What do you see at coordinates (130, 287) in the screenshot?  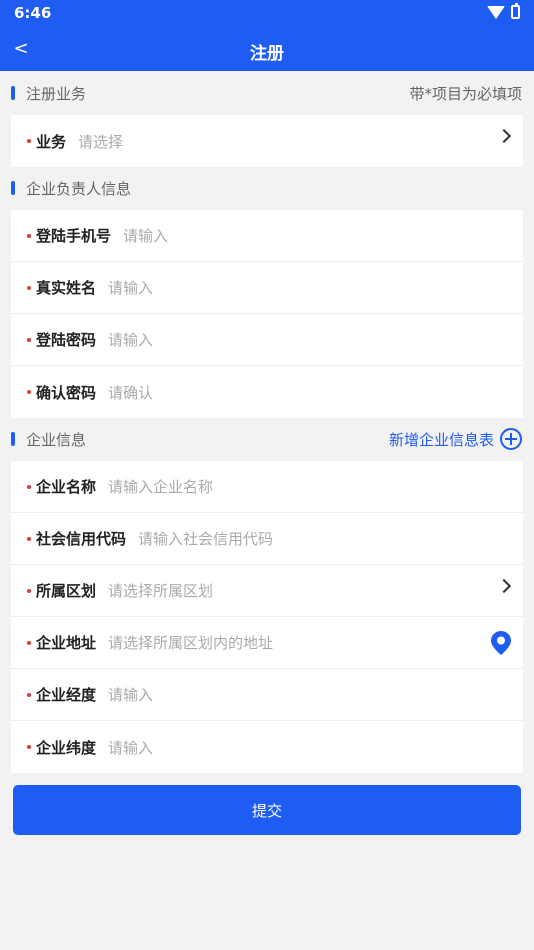 I see `name-input: 请输入` at bounding box center [130, 287].